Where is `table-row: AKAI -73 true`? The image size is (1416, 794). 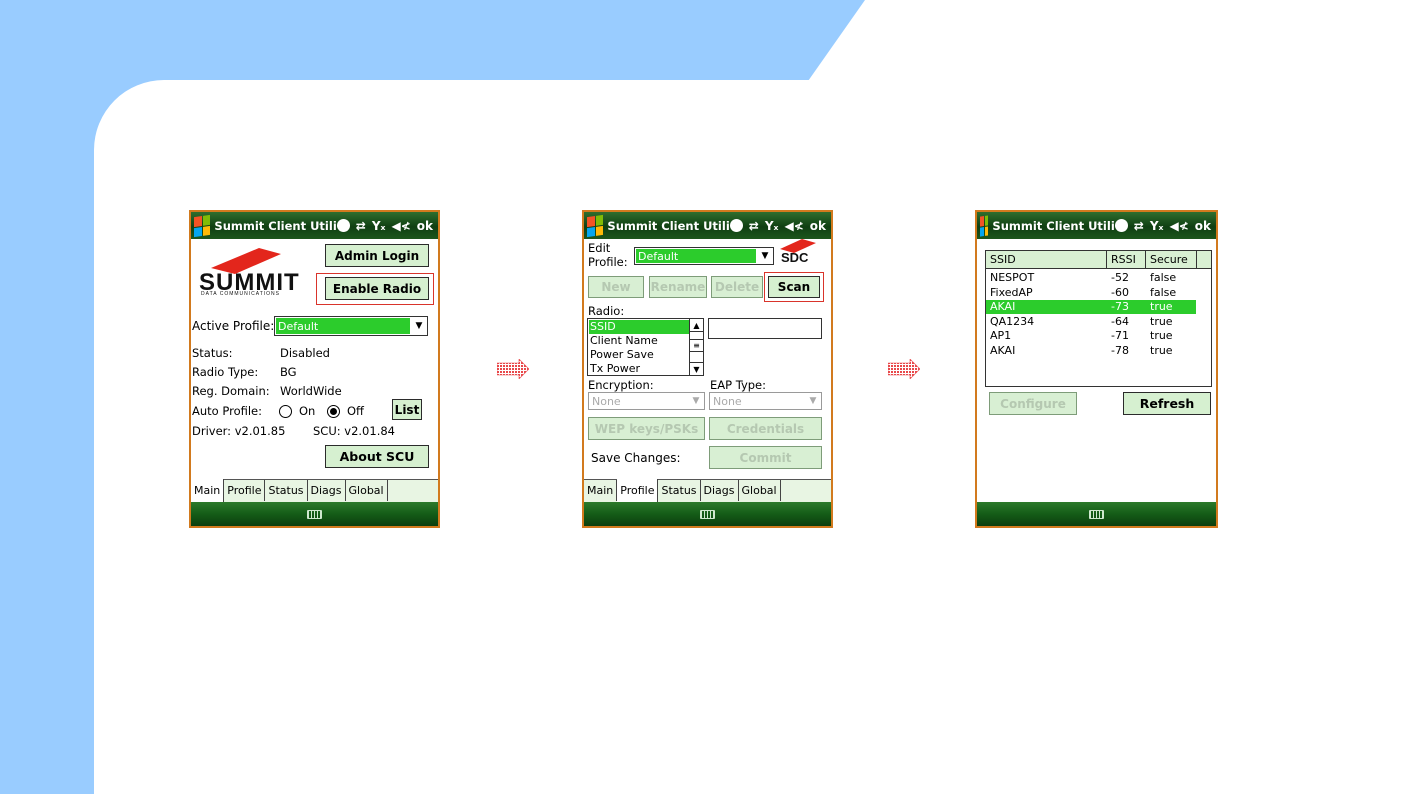
table-row: AKAI -73 true is located at coordinates (1091, 307).